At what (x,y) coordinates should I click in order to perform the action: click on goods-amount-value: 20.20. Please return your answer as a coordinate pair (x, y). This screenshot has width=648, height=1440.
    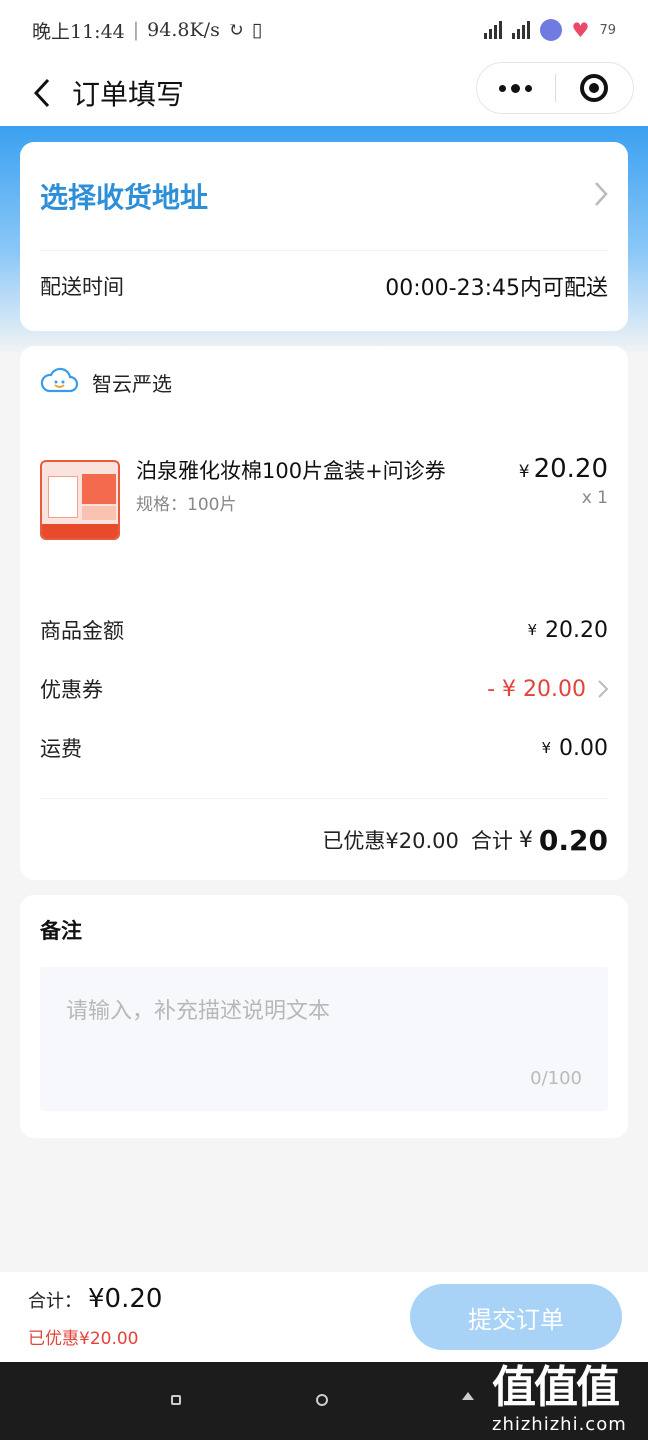
    Looking at the image, I should click on (576, 630).